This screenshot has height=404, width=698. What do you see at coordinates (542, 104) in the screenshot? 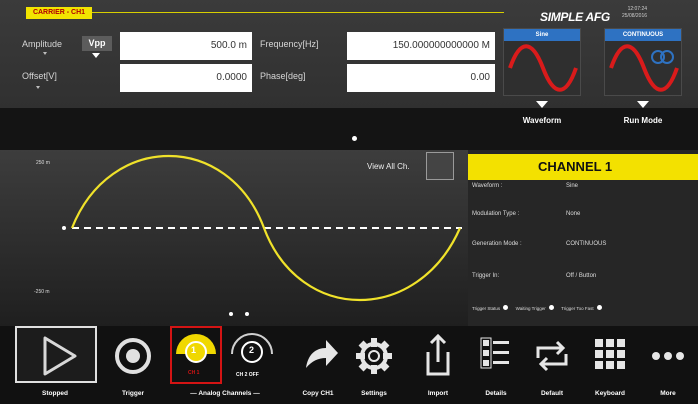
I see `waveform-dropdown-icon` at bounding box center [542, 104].